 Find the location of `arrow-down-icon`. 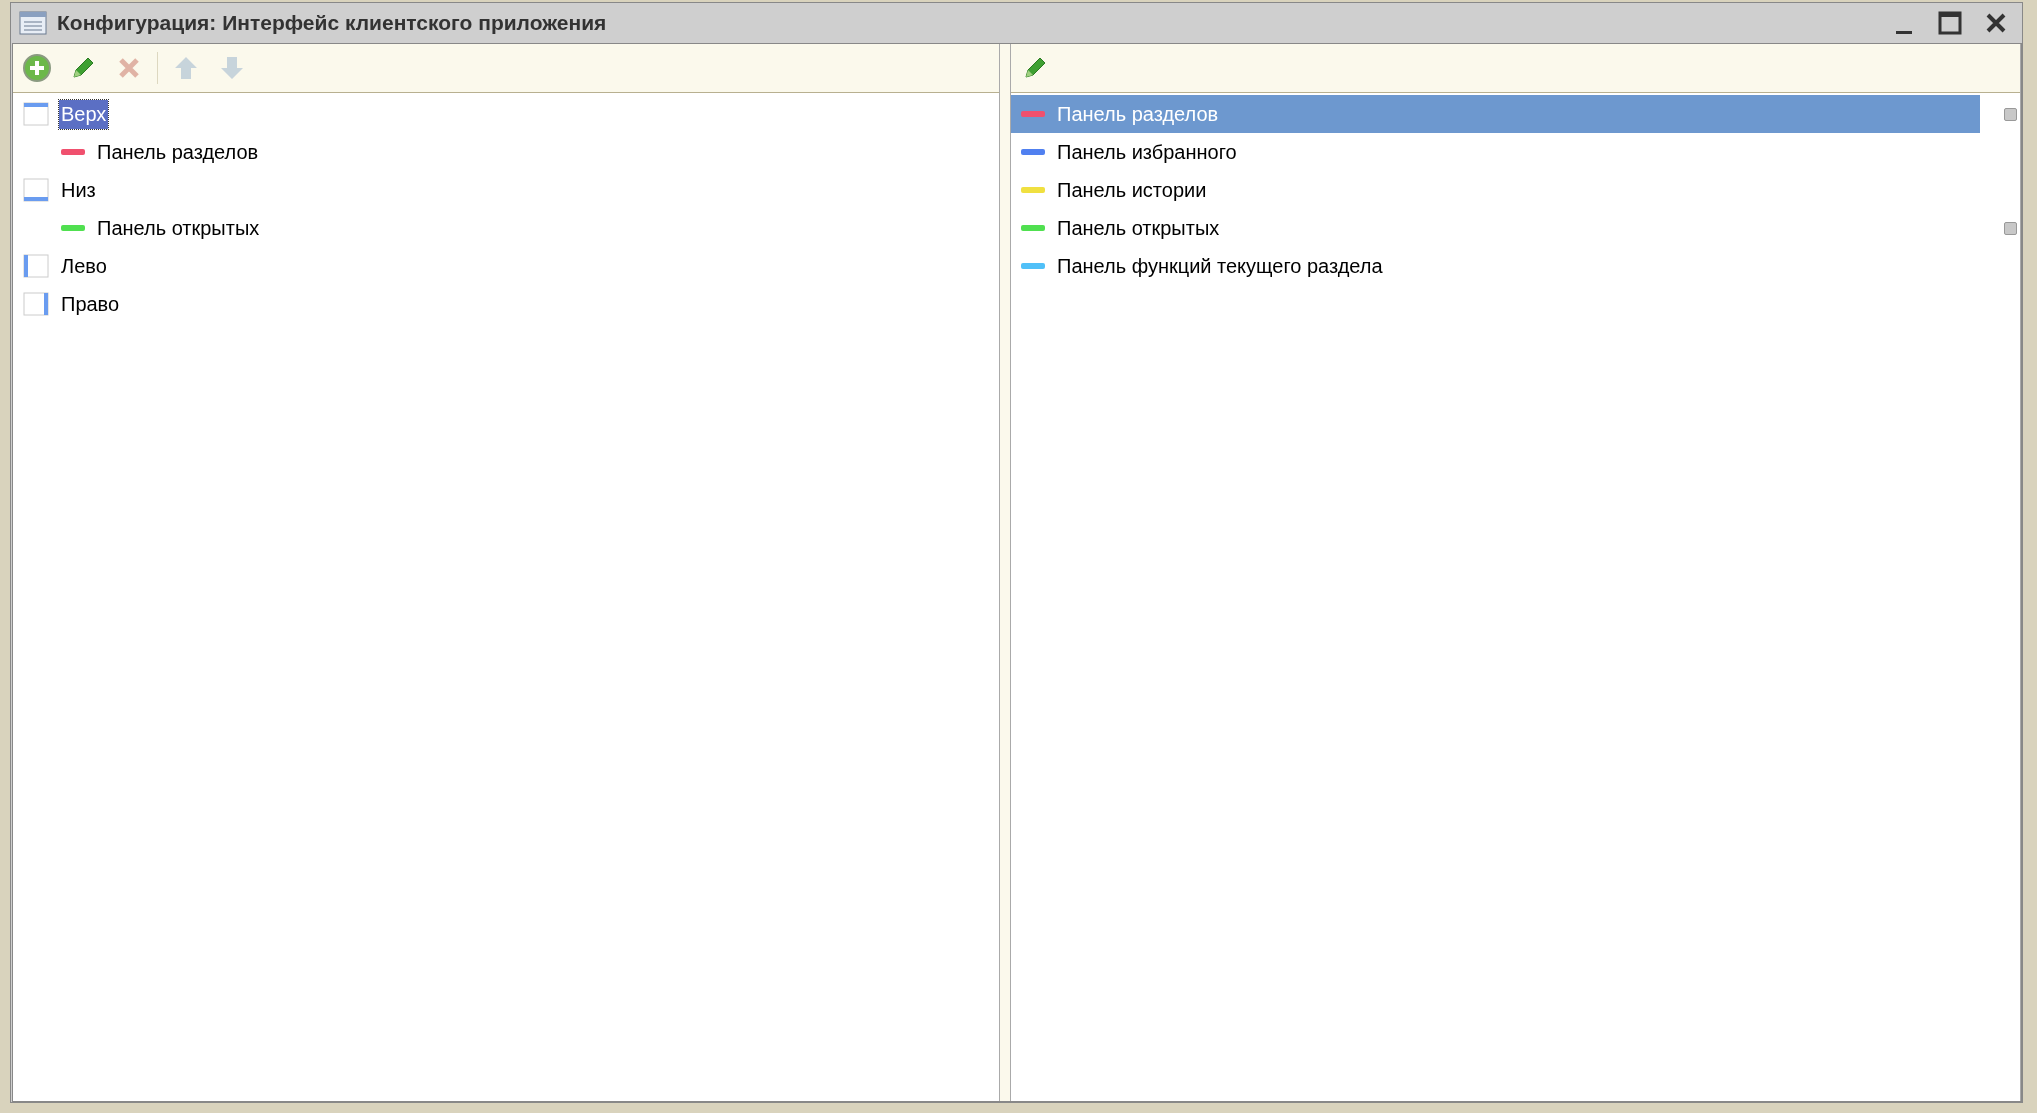

arrow-down-icon is located at coordinates (232, 68).